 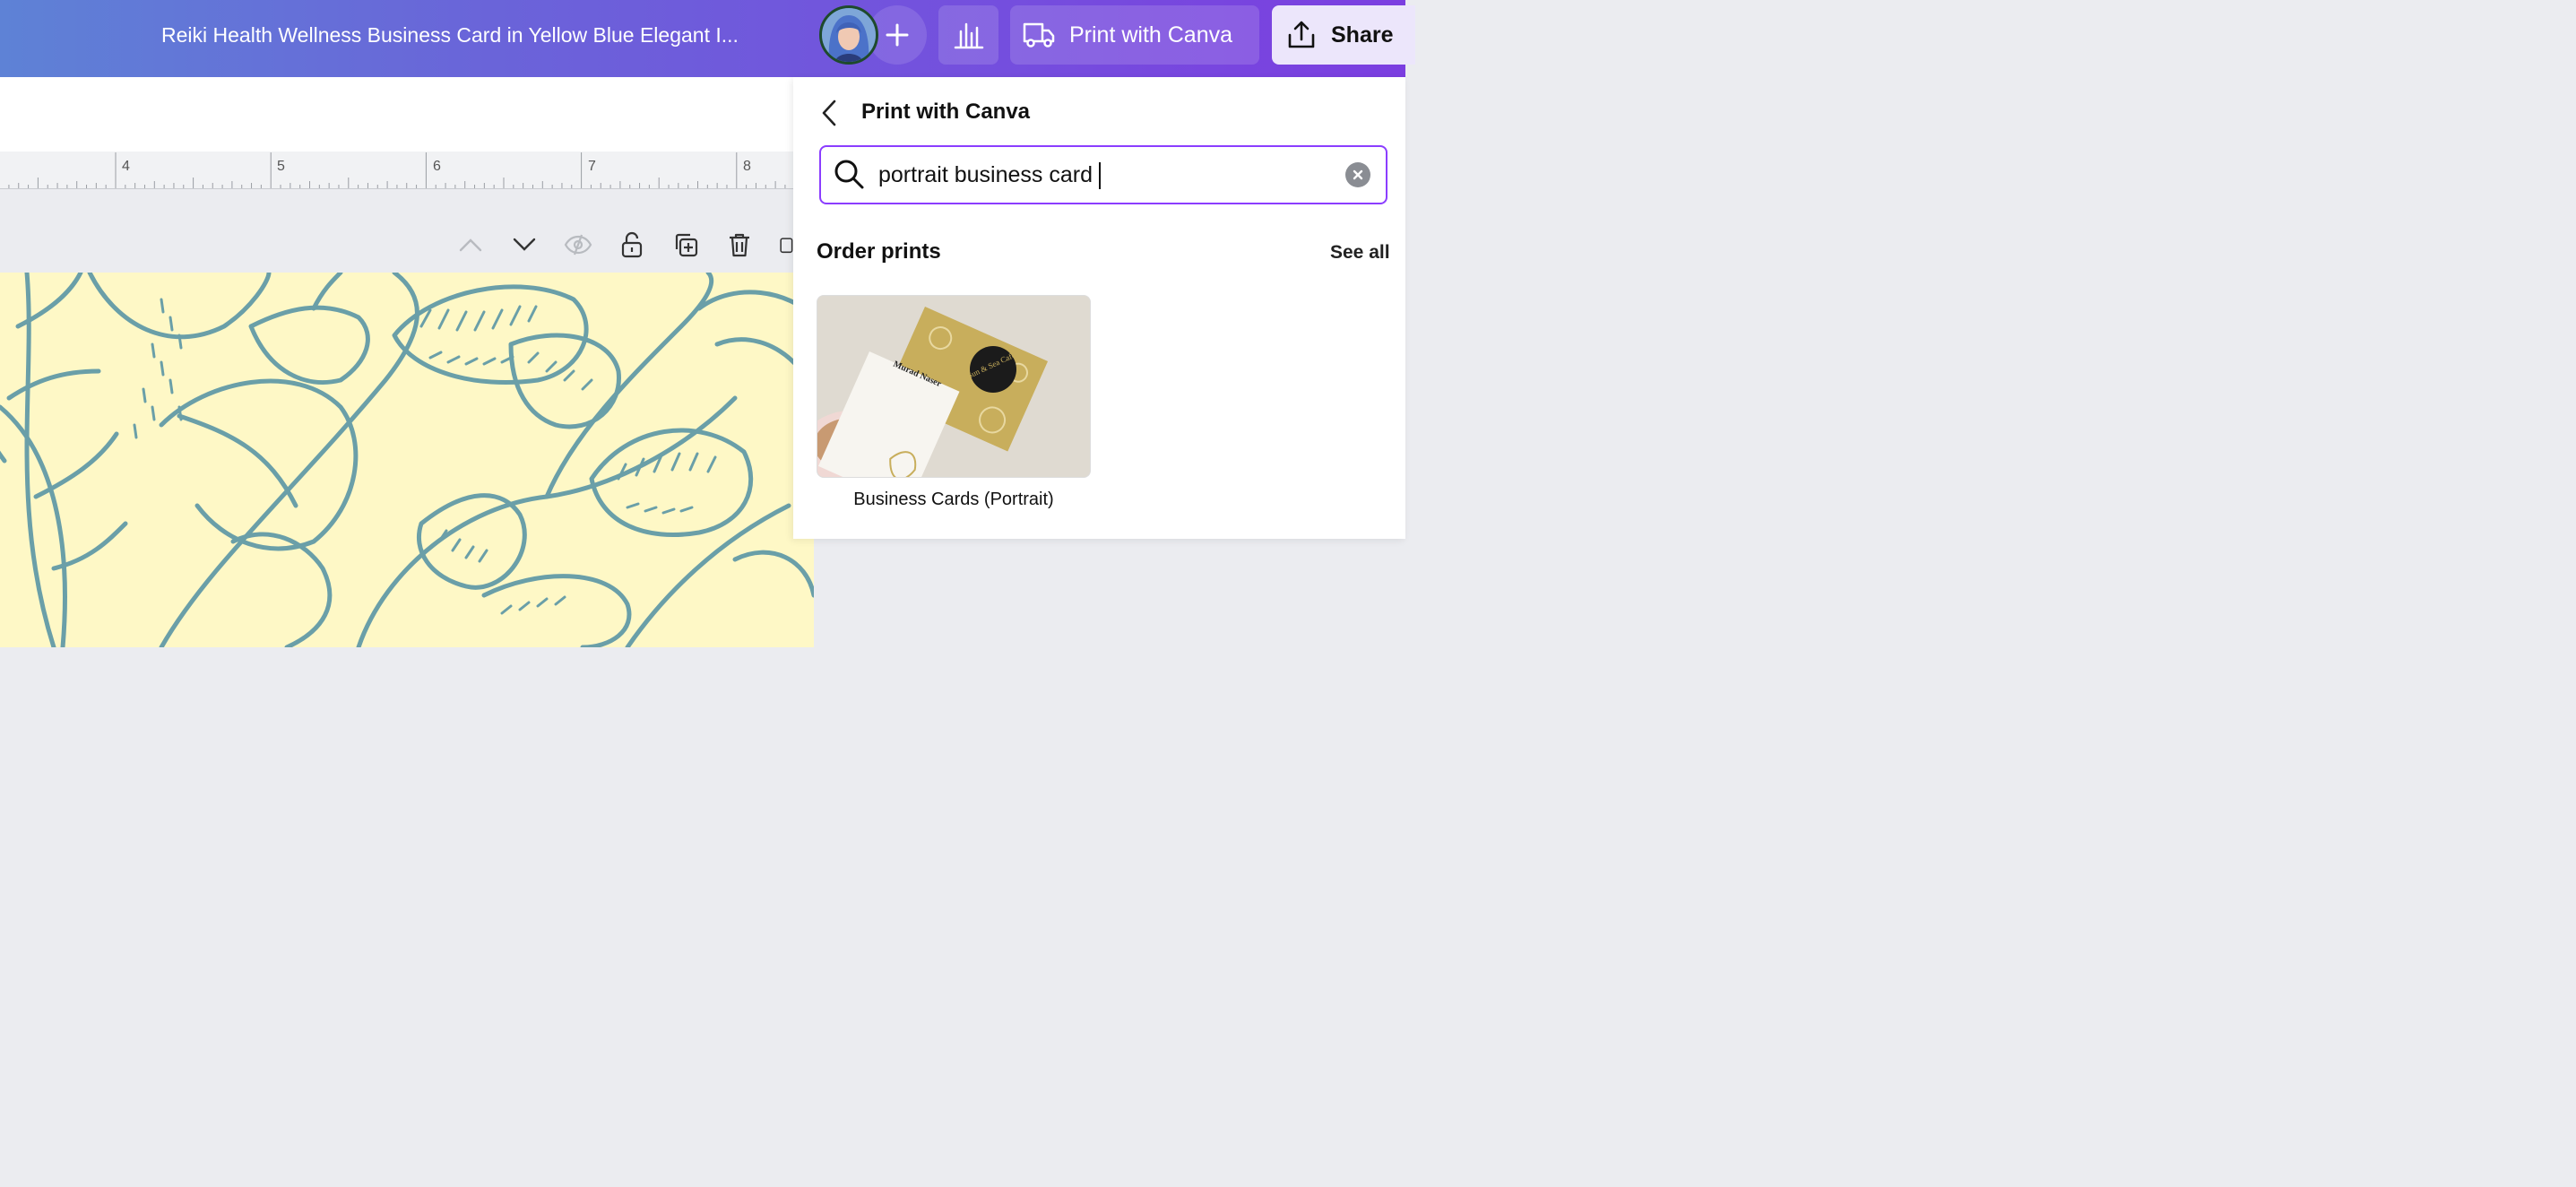 What do you see at coordinates (1109, 592) in the screenshot?
I see `workspace-background` at bounding box center [1109, 592].